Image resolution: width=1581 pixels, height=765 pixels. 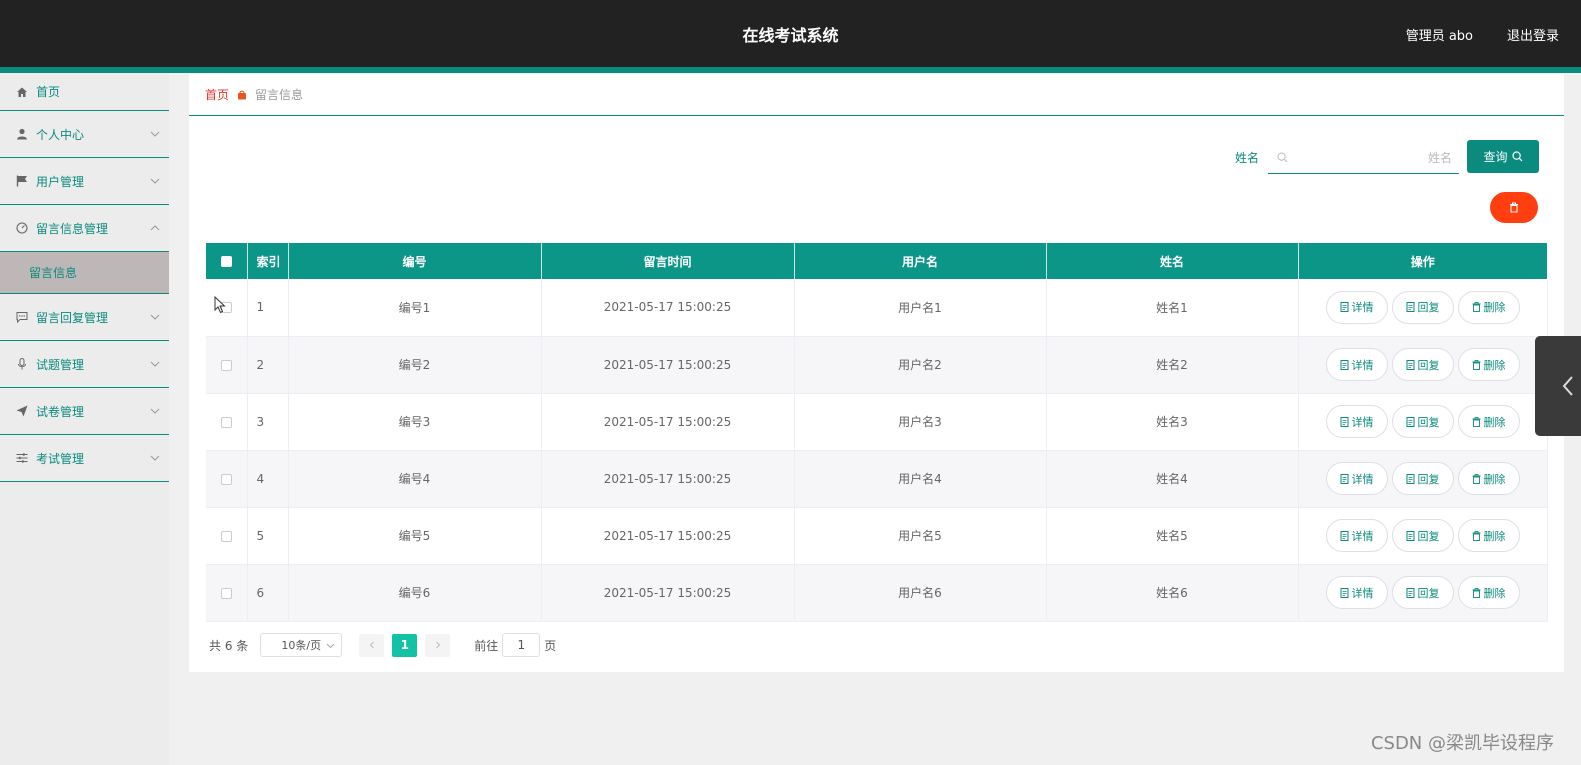 I want to click on column-header: 用户名, so click(x=920, y=261).